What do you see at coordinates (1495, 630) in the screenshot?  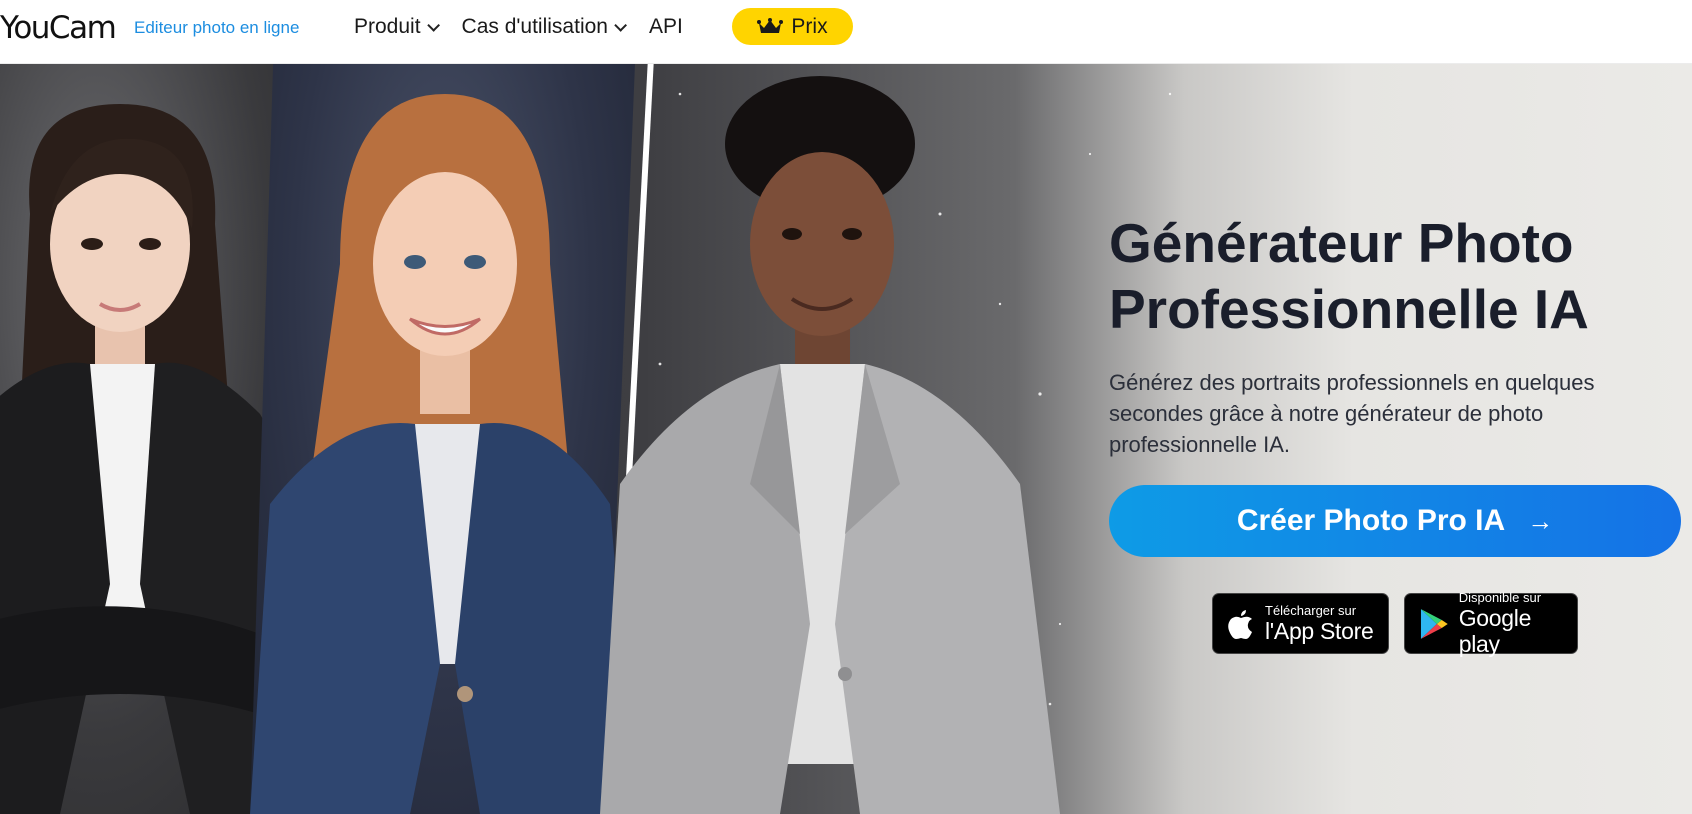 I see `google-play-big-text: Google play` at bounding box center [1495, 630].